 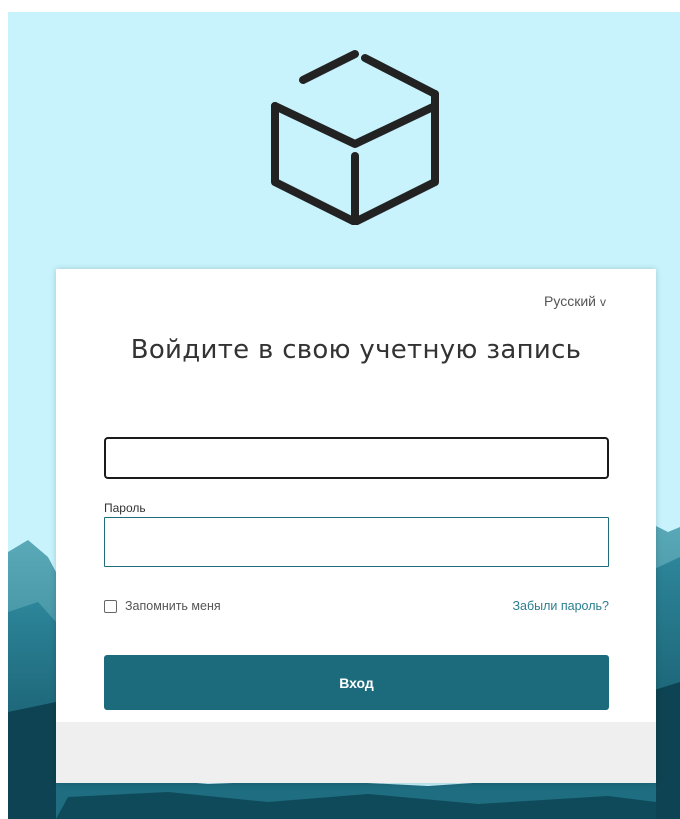 What do you see at coordinates (560, 606) in the screenshot?
I see `forgot-password-link: Забыли пароль?` at bounding box center [560, 606].